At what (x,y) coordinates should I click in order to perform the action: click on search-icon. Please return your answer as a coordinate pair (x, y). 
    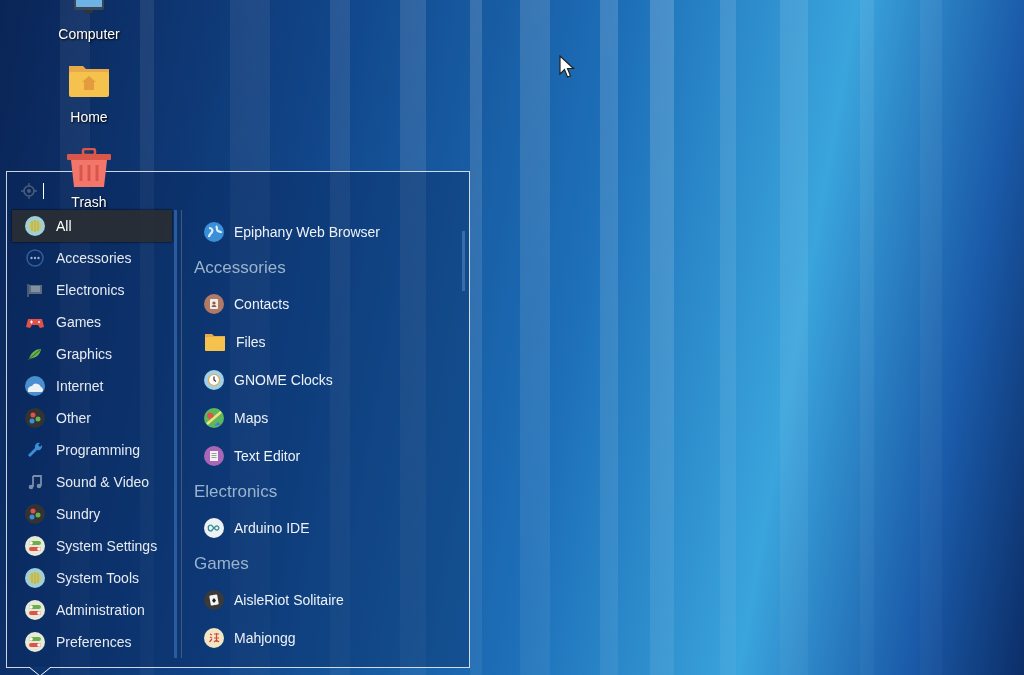
    Looking at the image, I should click on (29, 191).